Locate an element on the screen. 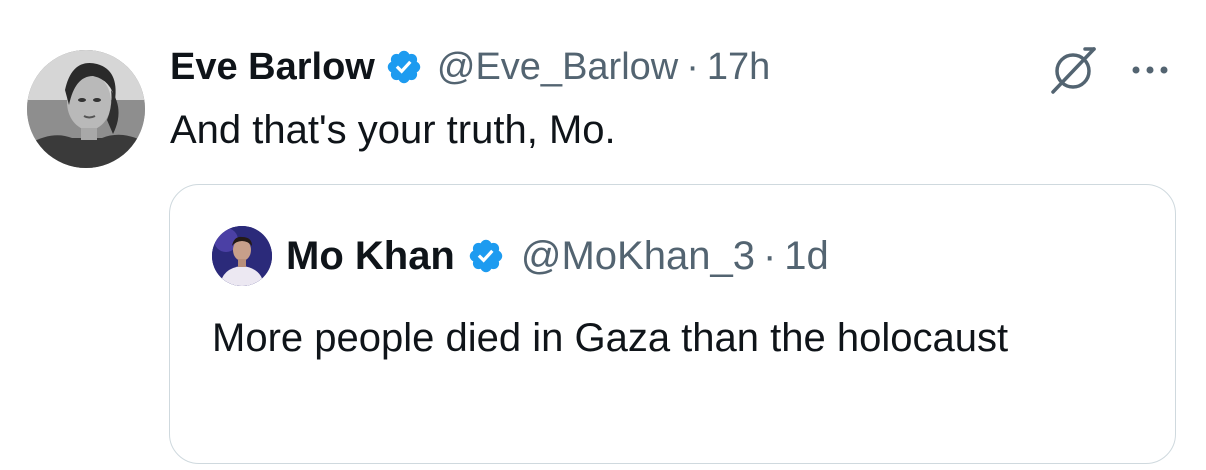 The height and width of the screenshot is (470, 1206). author-display-name: Eve Barlow is located at coordinates (272, 67).